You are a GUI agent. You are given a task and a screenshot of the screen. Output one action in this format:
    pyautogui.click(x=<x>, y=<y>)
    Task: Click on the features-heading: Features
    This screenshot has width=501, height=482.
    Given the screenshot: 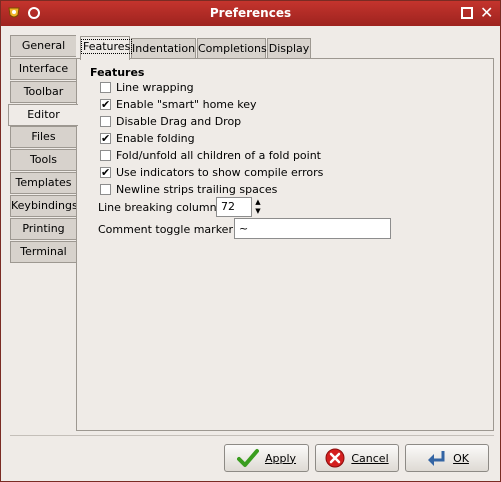 What is the action you would take?
    pyautogui.click(x=117, y=72)
    